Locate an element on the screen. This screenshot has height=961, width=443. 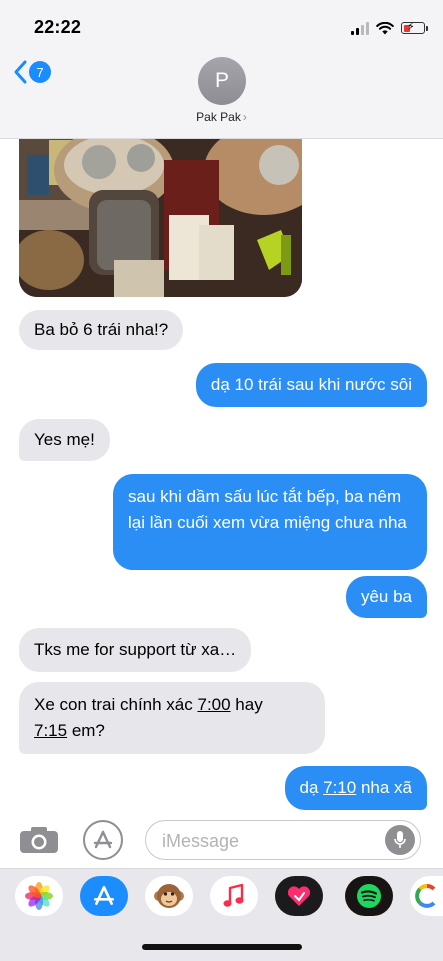
time-link: 7:10 is located at coordinates (339, 787).